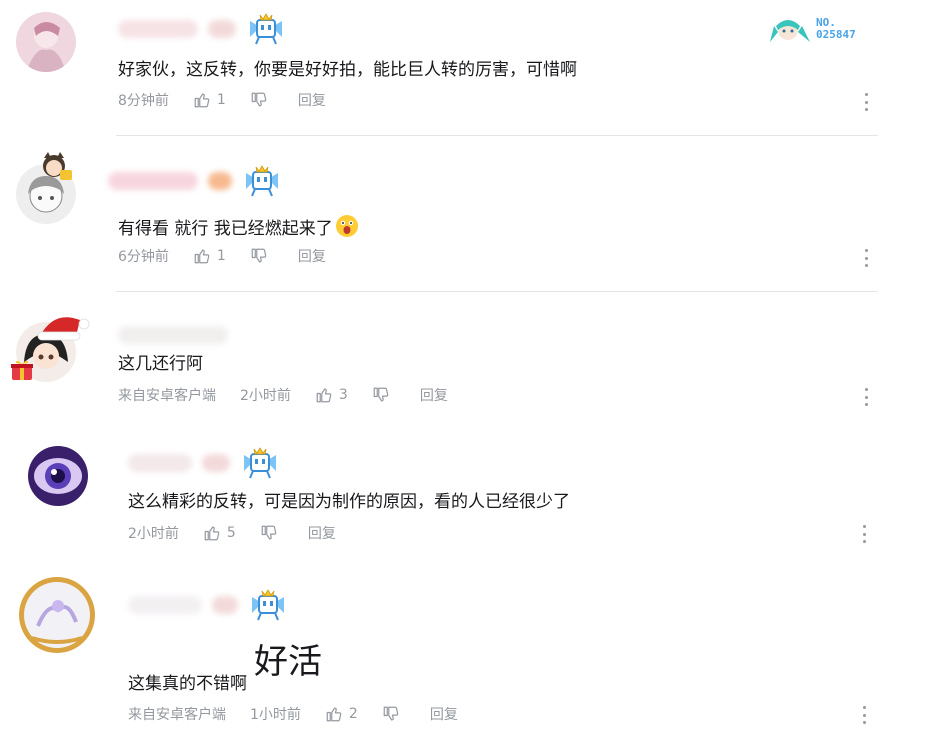 The height and width of the screenshot is (744, 927). Describe the element at coordinates (275, 715) in the screenshot. I see `comment-time: 1小时前` at that location.